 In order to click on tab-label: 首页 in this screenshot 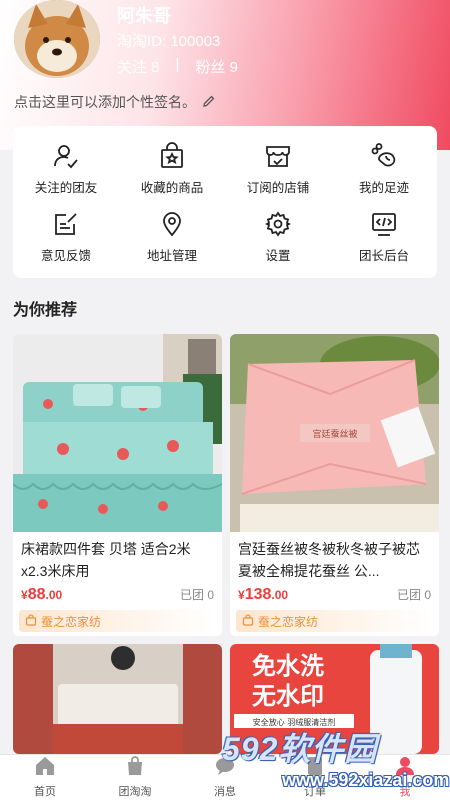, I will do `click(45, 792)`.